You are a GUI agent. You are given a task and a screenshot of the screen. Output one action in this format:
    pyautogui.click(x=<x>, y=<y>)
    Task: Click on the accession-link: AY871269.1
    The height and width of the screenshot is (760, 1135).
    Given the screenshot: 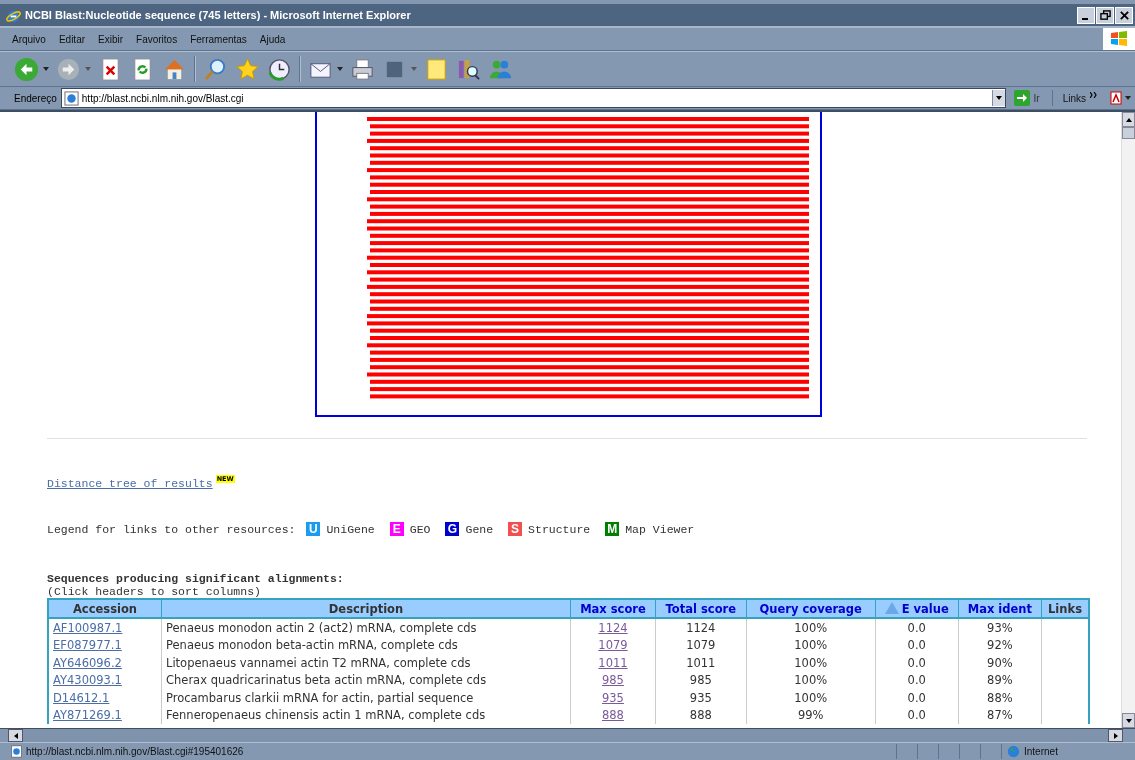 What is the action you would take?
    pyautogui.click(x=87, y=715)
    